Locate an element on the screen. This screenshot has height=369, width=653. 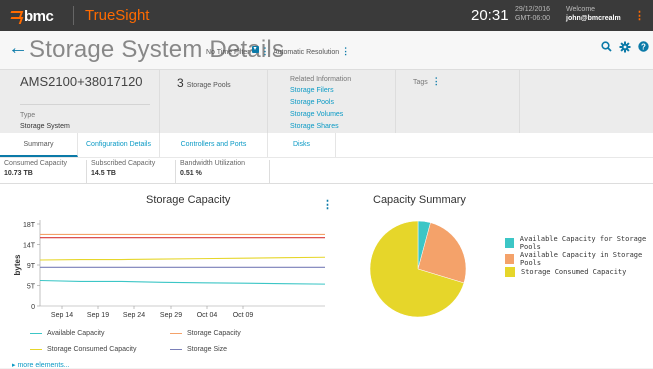
username: john@bmcrealm is located at coordinates (593, 18).